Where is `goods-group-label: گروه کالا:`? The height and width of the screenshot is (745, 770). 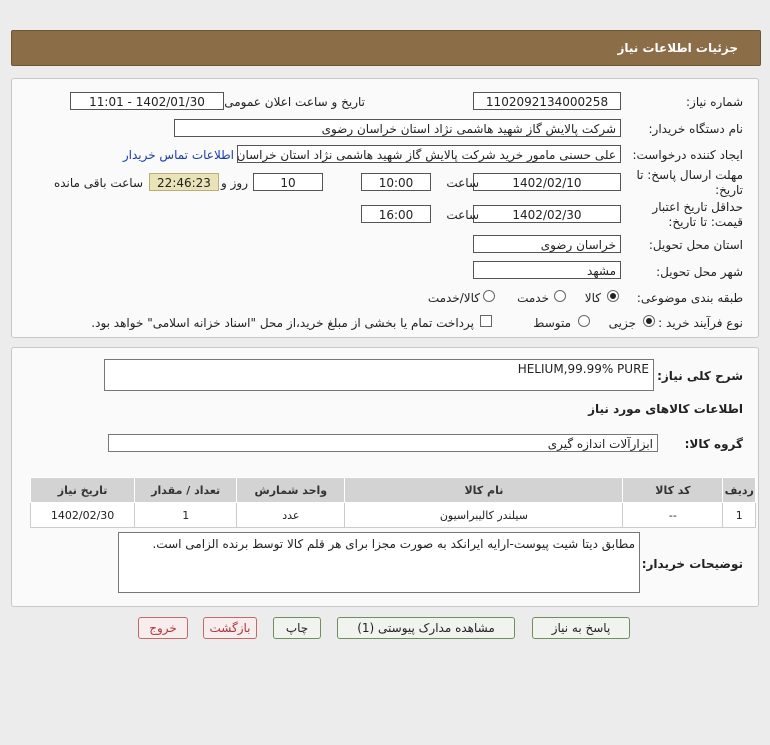 goods-group-label: گروه کالا: is located at coordinates (713, 444).